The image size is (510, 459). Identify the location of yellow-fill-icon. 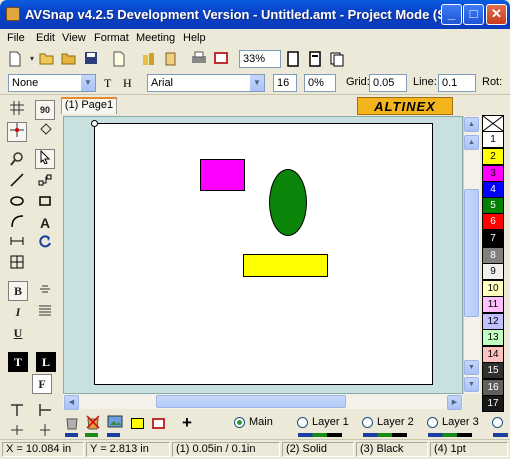
(137, 423).